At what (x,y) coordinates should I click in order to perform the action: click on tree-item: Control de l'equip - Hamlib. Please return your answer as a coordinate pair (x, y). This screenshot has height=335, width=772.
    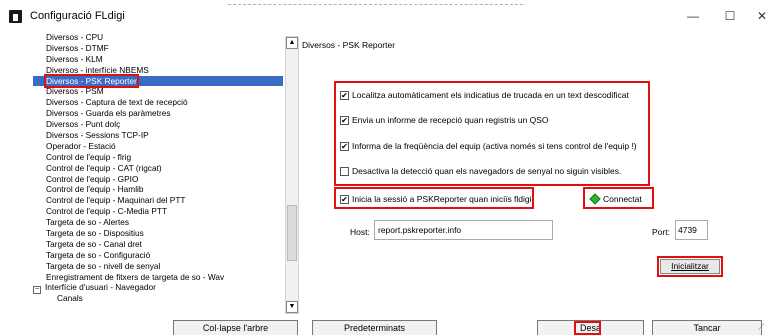
    Looking at the image, I should click on (158, 189).